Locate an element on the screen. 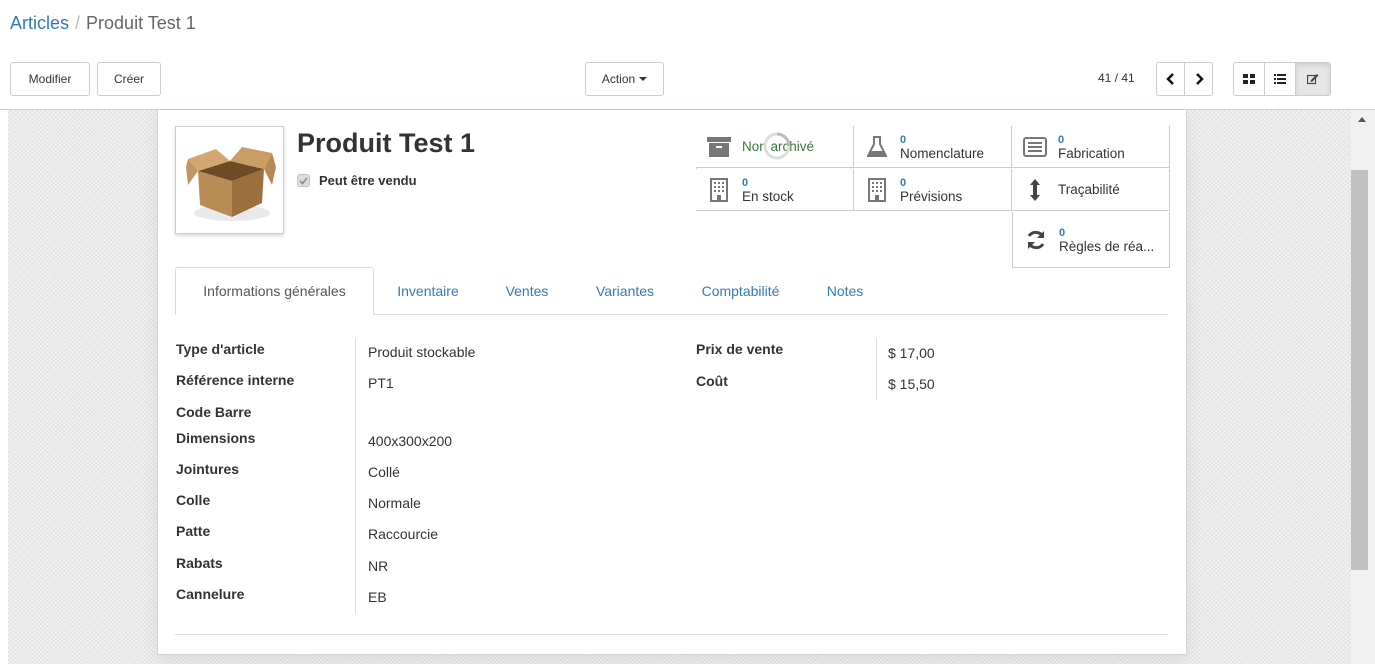 The width and height of the screenshot is (1375, 664). field-label-joints: Jointures is located at coordinates (208, 469).